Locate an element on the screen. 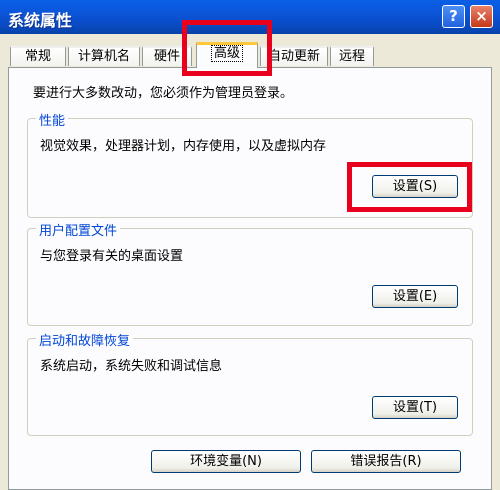  tab-label: 硬件 is located at coordinates (166, 56).